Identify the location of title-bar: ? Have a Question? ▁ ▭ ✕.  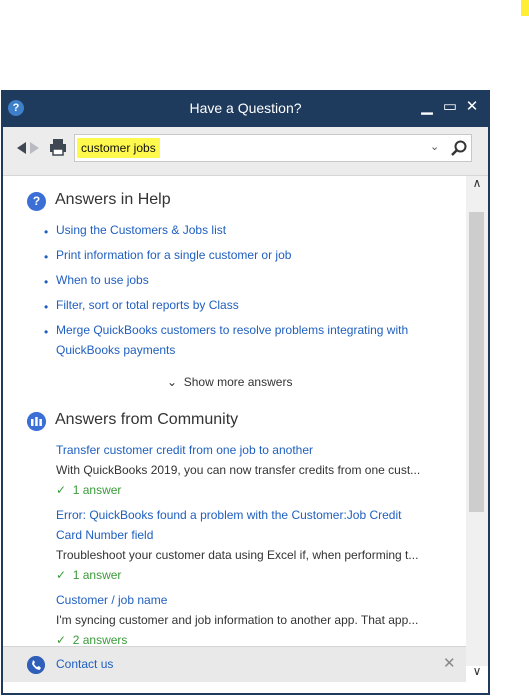
(245, 108).